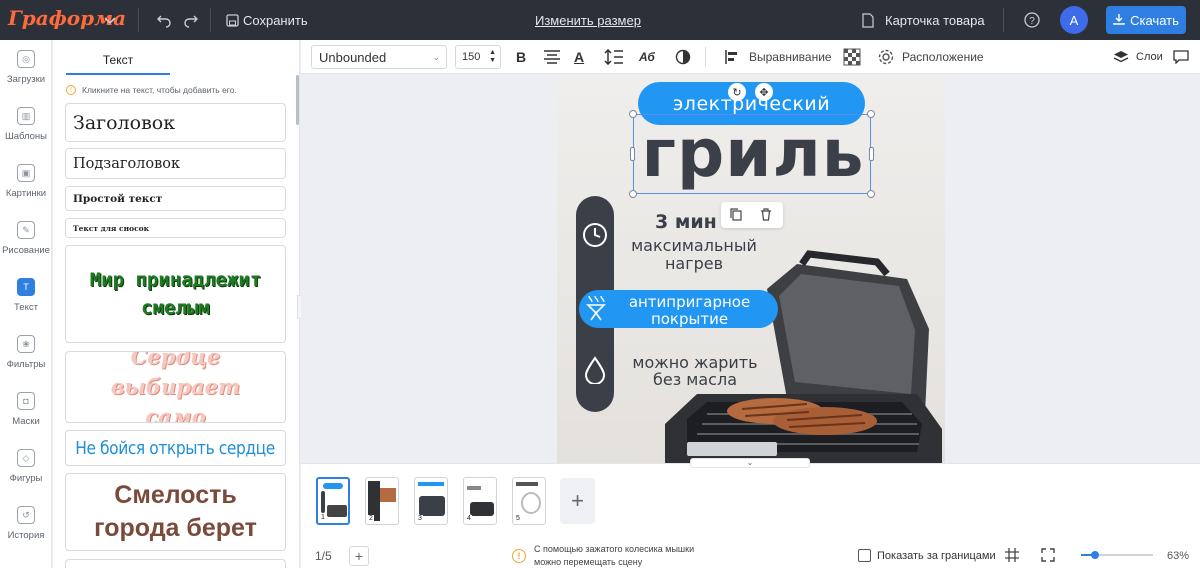  What do you see at coordinates (26, 239) in the screenshot?
I see `nav-draw: ✎ Рисование` at bounding box center [26, 239].